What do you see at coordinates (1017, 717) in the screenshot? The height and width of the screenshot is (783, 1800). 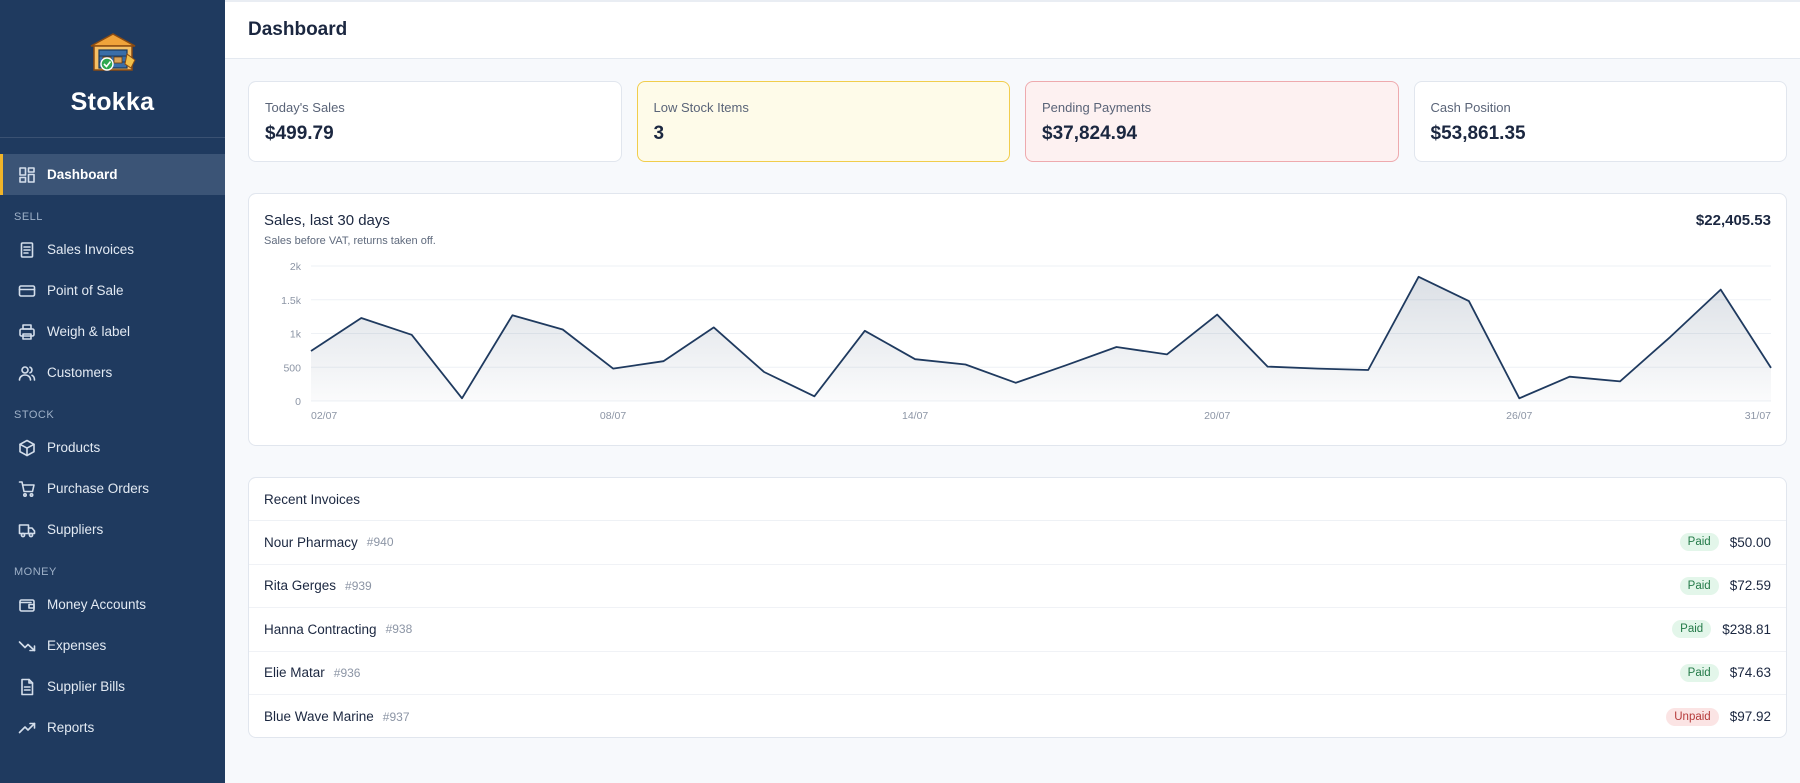 I see `invoice-row: Blue Wave Marine #937 Unpaid $97.92` at bounding box center [1017, 717].